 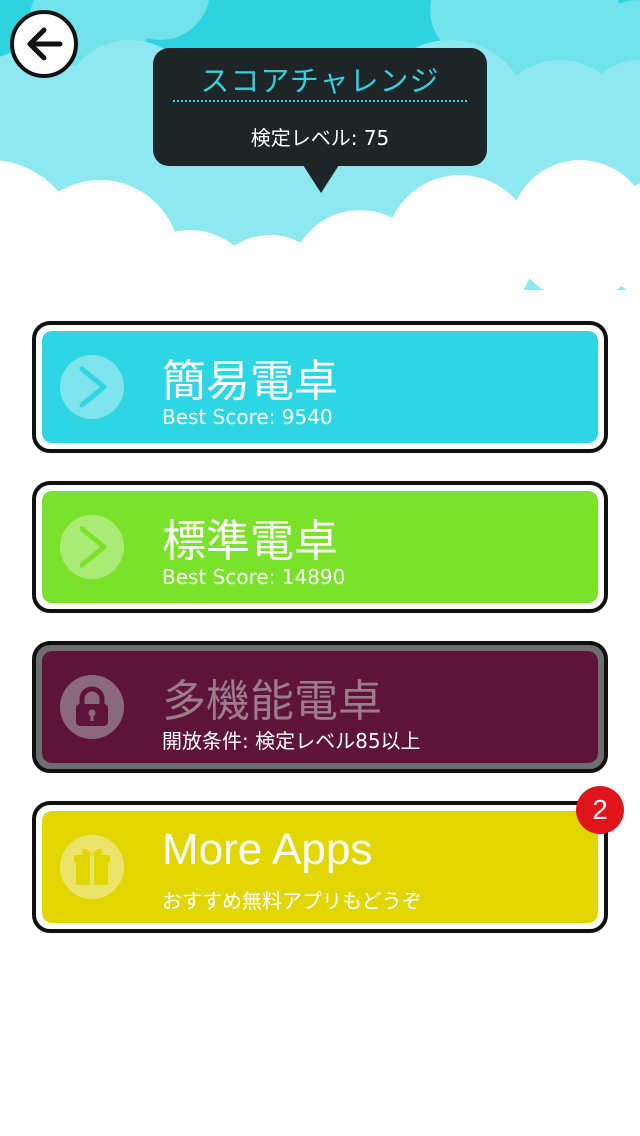 What do you see at coordinates (320, 101) in the screenshot?
I see `title-divider` at bounding box center [320, 101].